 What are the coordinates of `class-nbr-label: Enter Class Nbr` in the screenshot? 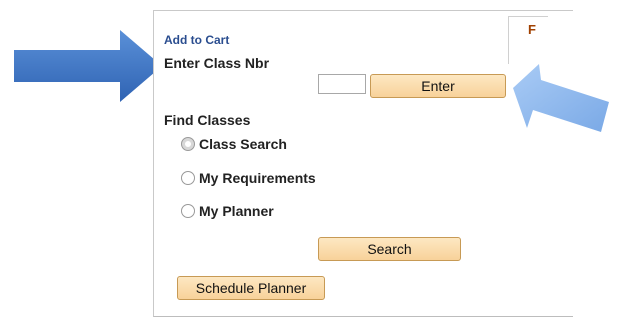 It's located at (217, 63).